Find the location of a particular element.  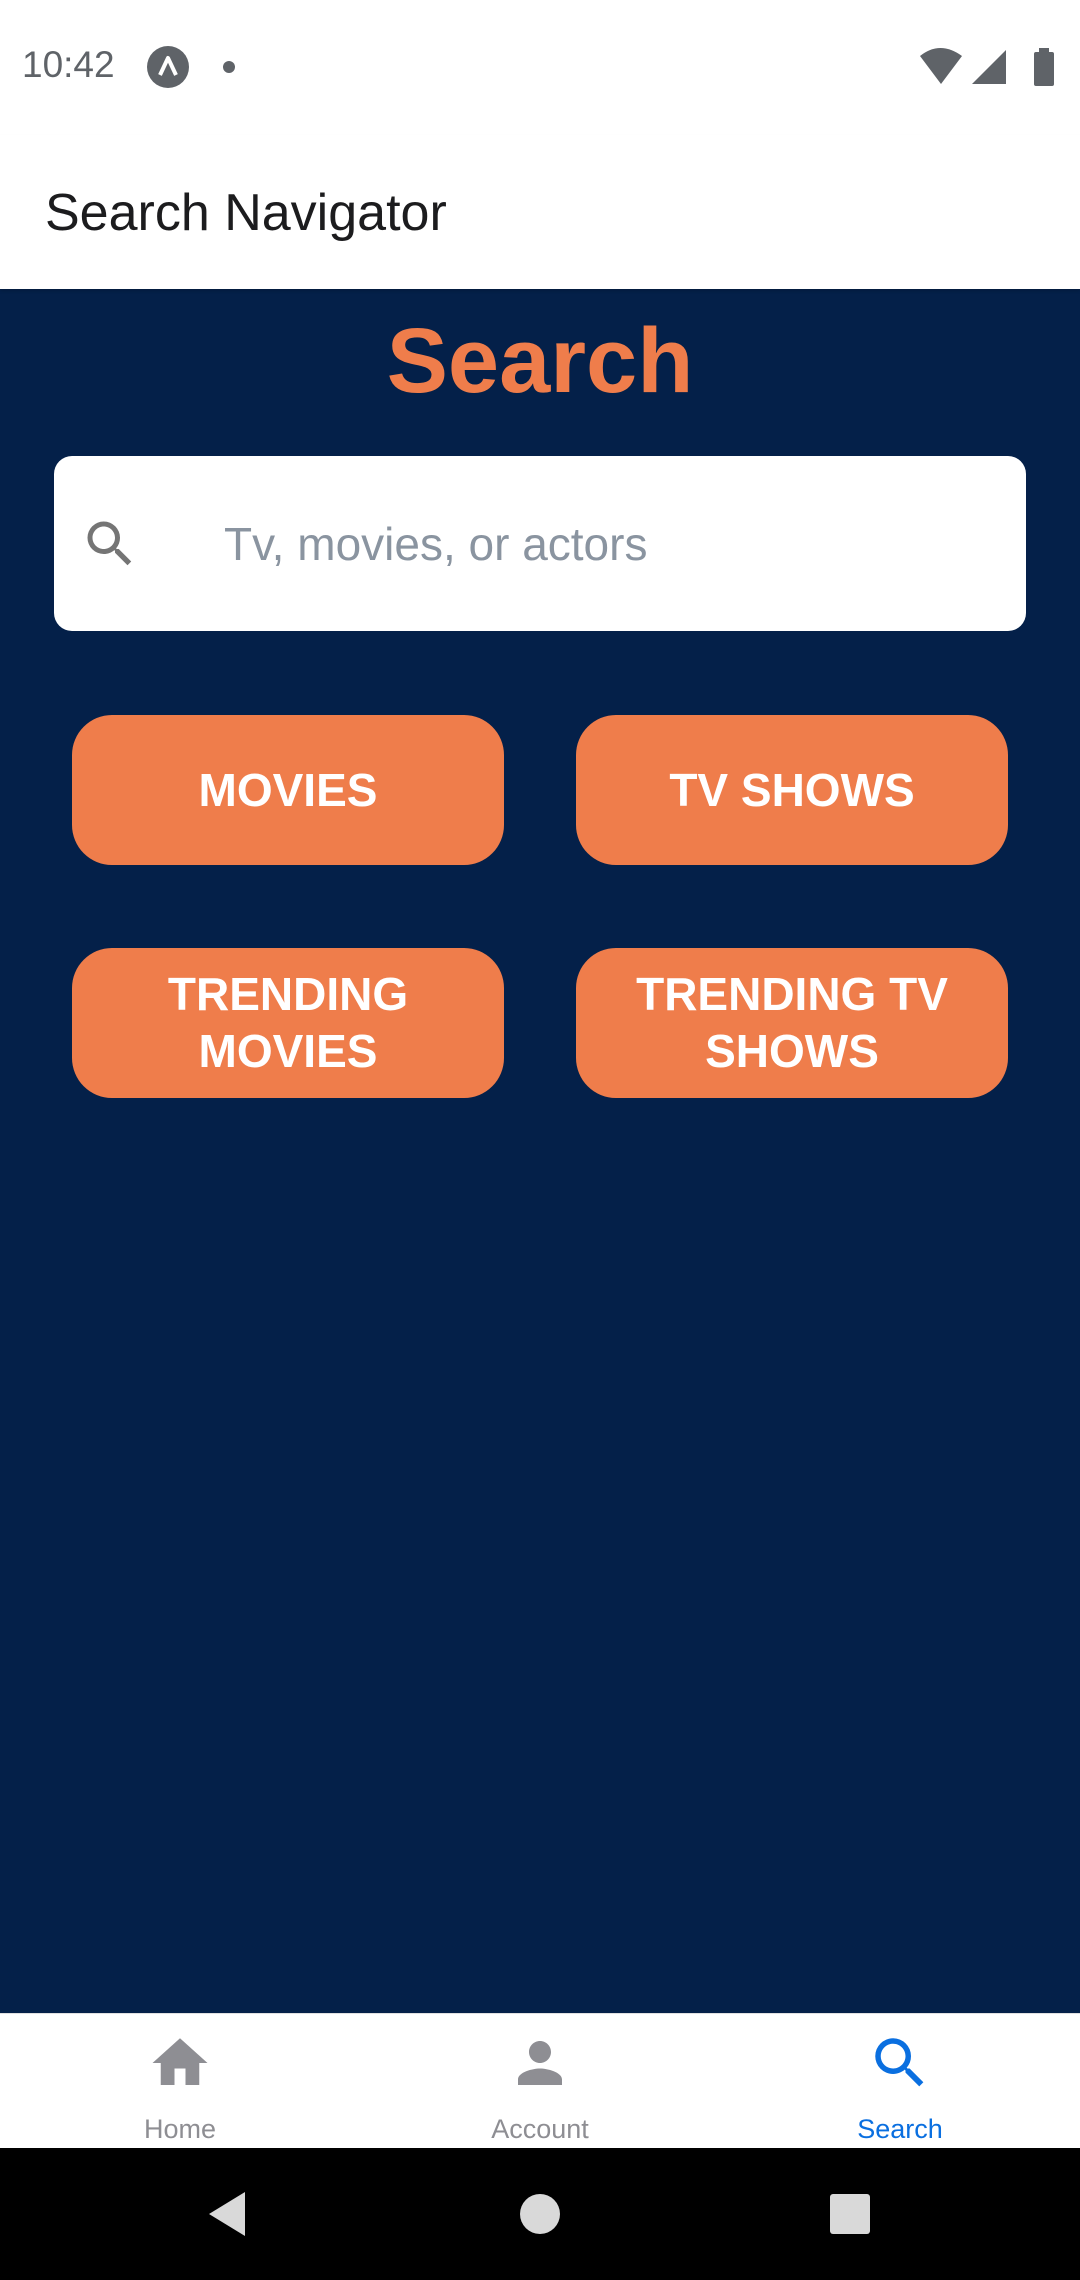

status-time: 10:42 is located at coordinates (68, 64).